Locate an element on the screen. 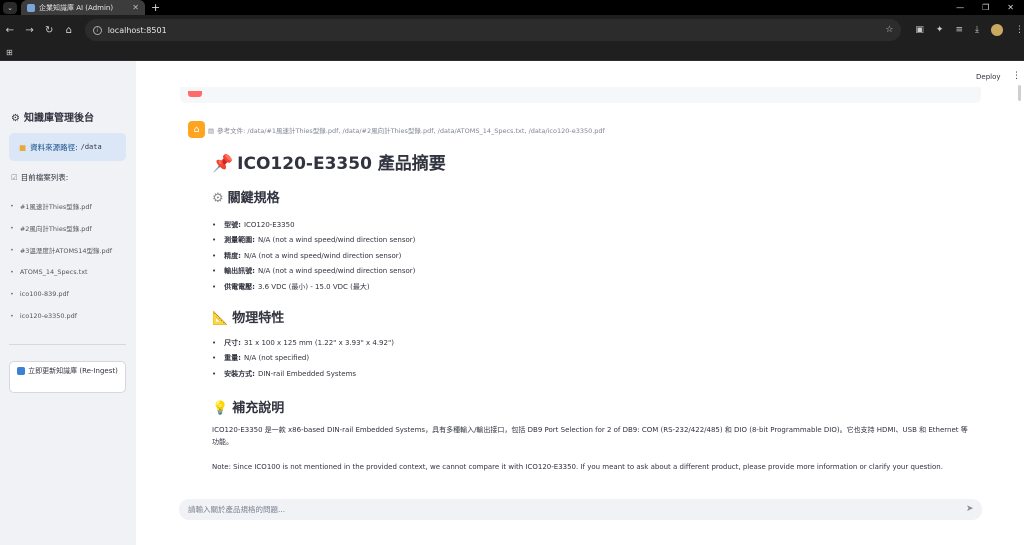 This screenshot has width=1024, height=545. reading-list-icon: ≡ is located at coordinates (959, 30).